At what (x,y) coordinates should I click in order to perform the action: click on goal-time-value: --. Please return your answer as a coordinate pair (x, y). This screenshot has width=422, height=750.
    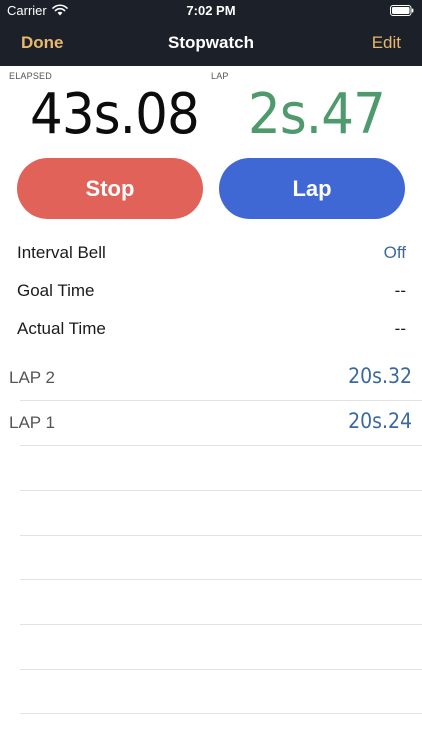
    Looking at the image, I should click on (400, 290).